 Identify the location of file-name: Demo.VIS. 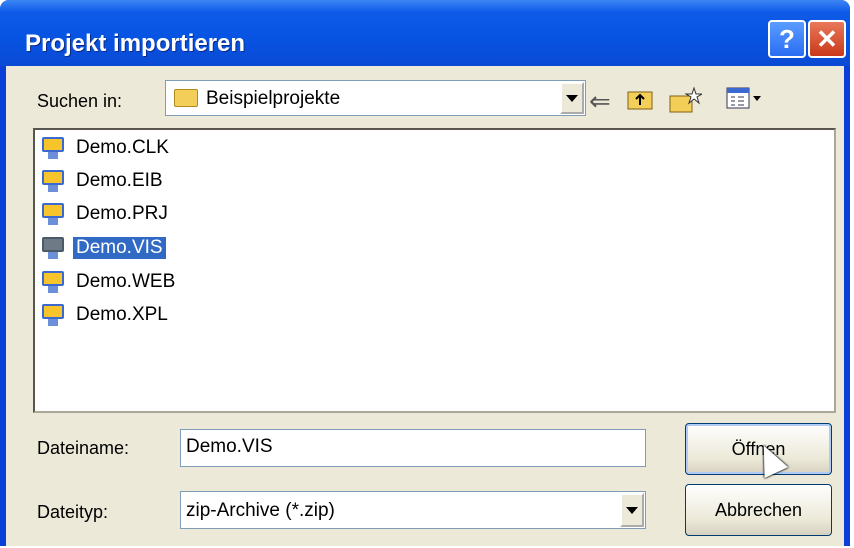
(119, 248).